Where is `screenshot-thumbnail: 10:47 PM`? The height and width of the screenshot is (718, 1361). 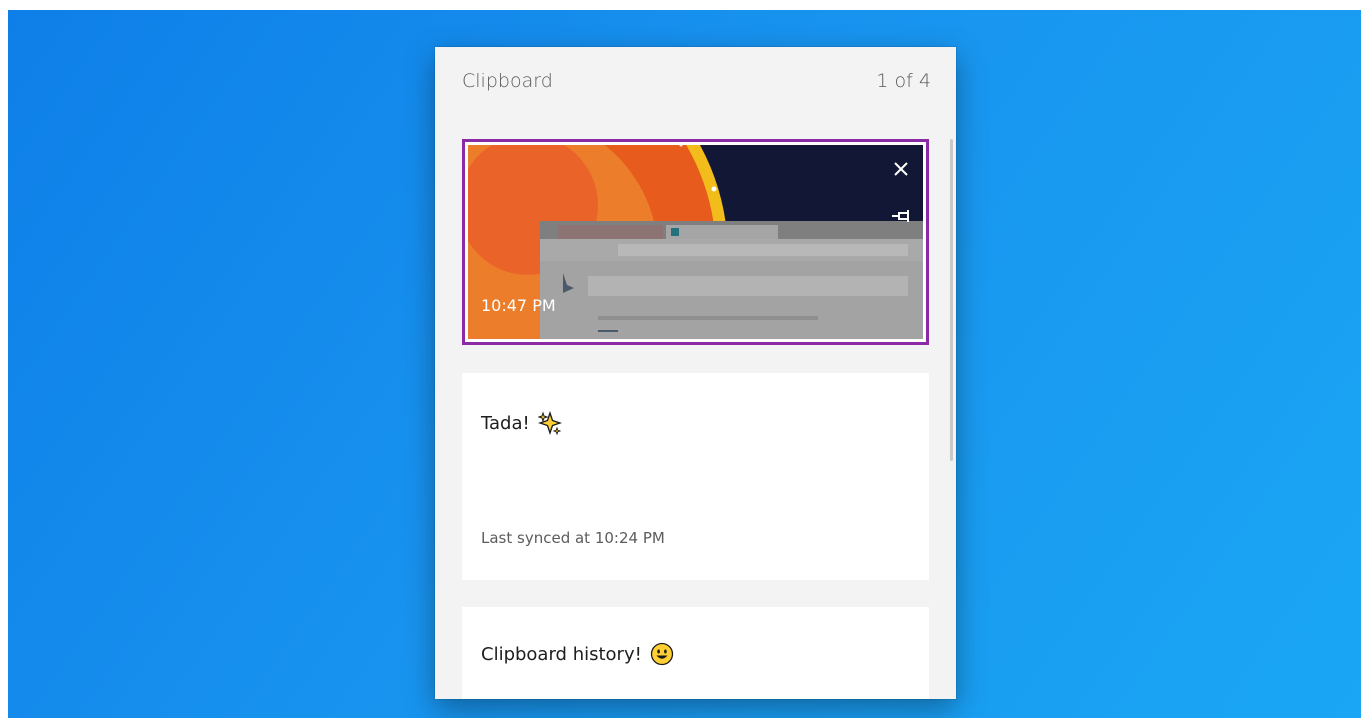
screenshot-thumbnail: 10:47 PM is located at coordinates (695, 242).